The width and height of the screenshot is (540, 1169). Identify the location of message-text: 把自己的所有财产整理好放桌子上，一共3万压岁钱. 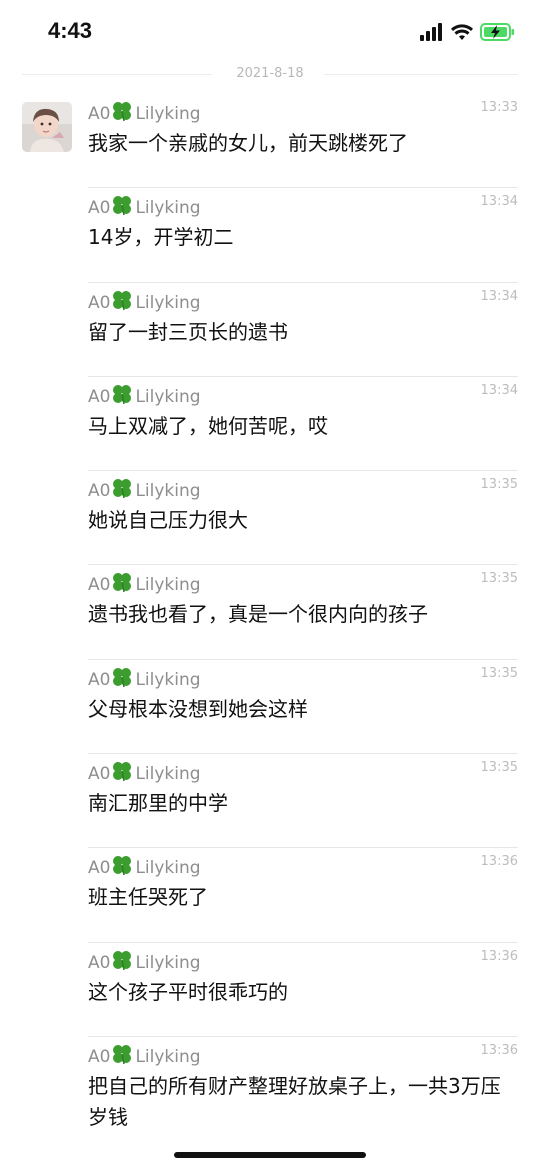
(303, 1102).